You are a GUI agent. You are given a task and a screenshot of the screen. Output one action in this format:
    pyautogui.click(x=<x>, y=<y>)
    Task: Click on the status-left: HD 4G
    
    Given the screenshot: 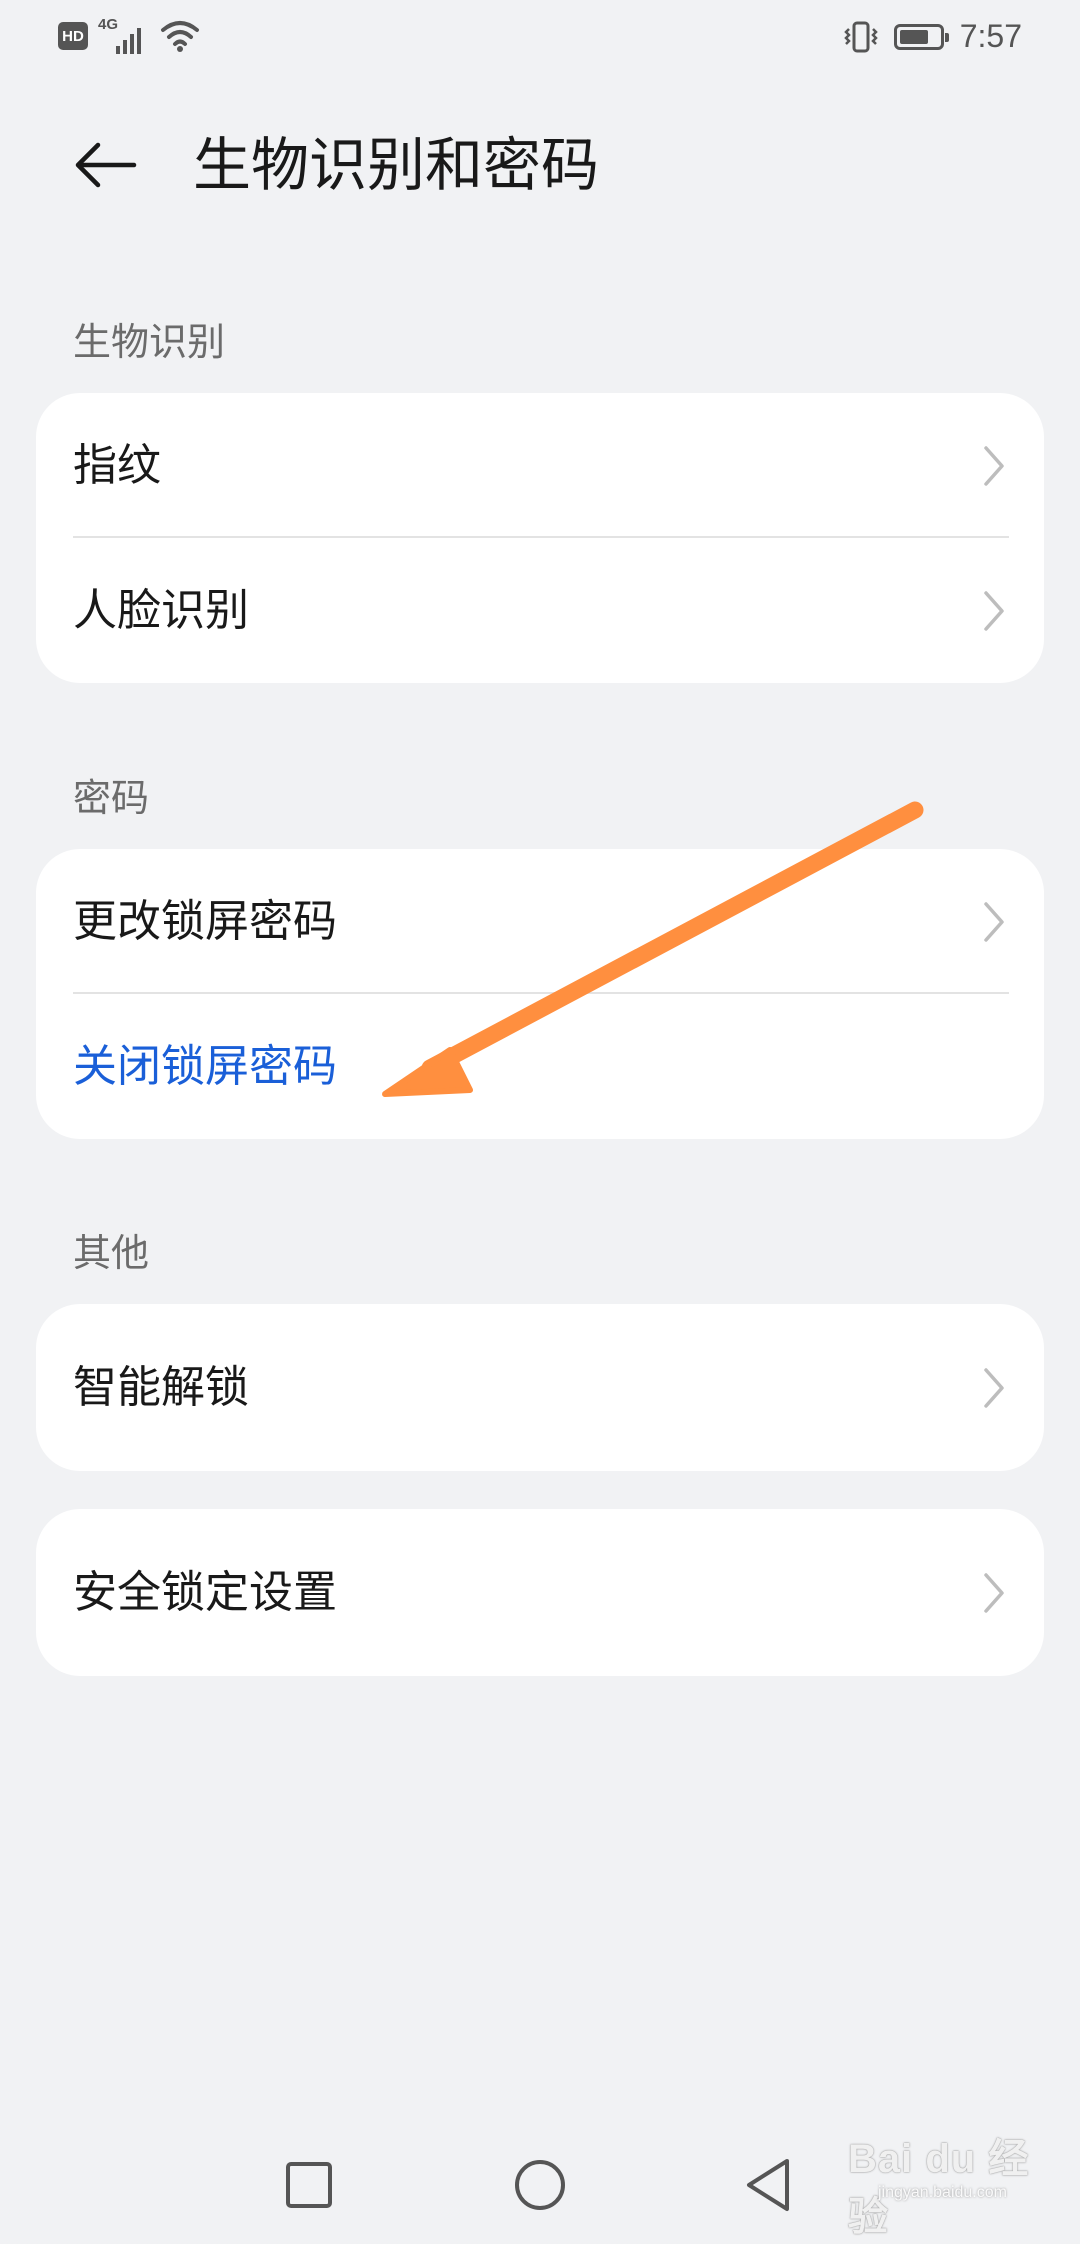 What is the action you would take?
    pyautogui.click(x=129, y=35)
    